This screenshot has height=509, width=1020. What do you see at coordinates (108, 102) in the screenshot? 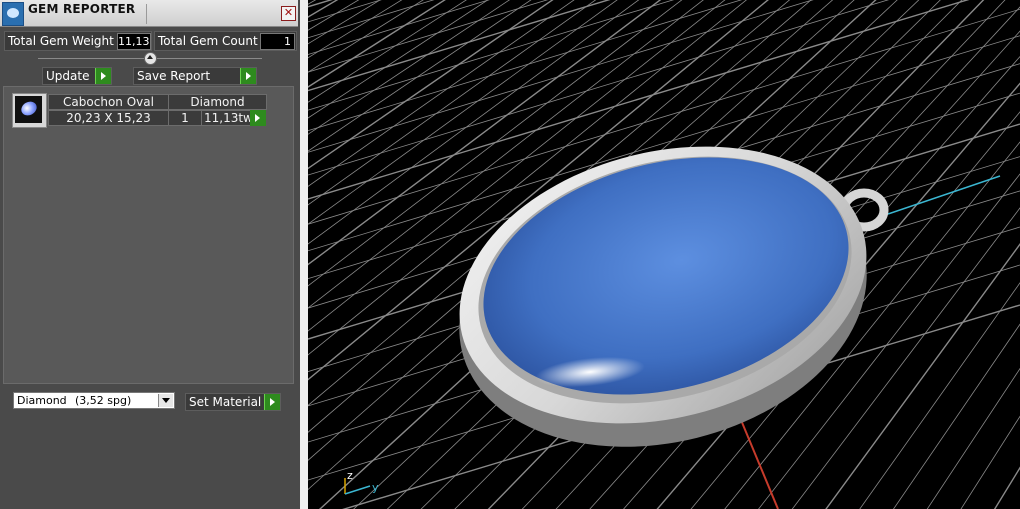
I see `gem-shape-header: Cabochon Oval` at bounding box center [108, 102].